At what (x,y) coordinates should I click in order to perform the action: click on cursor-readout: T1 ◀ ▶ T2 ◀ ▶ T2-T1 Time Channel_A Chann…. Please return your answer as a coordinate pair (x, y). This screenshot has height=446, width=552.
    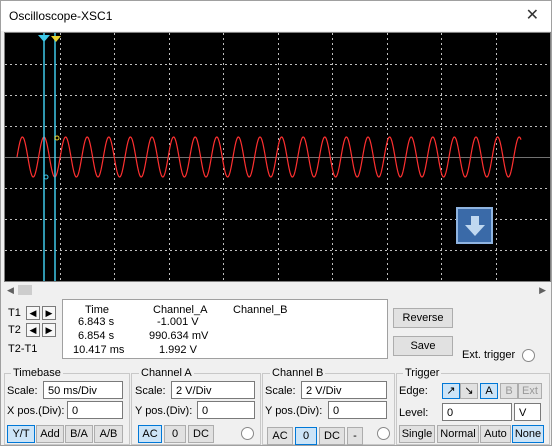
    Looking at the image, I should click on (196, 329).